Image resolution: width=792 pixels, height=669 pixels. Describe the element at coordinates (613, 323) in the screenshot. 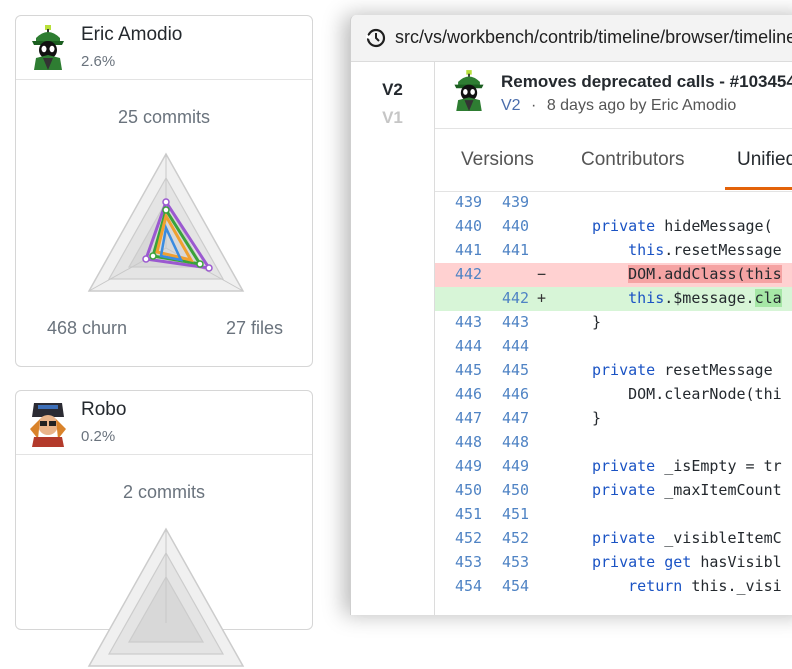

I see `diff-line: 443 443}` at that location.